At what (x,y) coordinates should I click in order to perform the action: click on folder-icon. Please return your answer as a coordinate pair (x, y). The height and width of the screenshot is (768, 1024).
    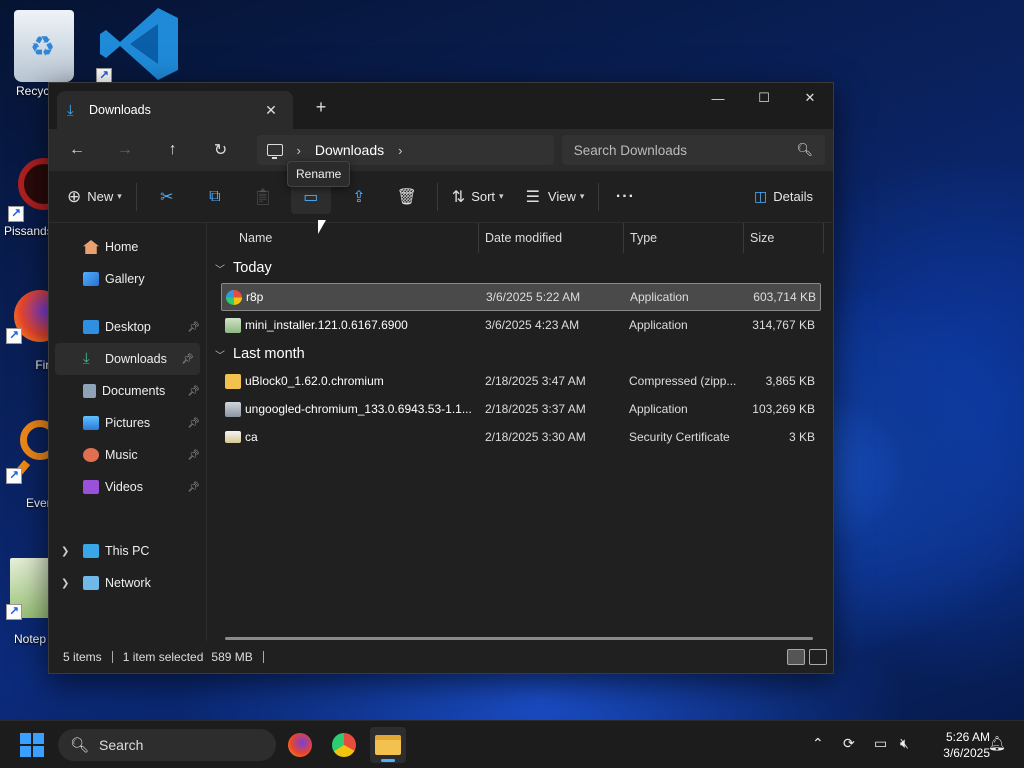
    Looking at the image, I should click on (388, 745).